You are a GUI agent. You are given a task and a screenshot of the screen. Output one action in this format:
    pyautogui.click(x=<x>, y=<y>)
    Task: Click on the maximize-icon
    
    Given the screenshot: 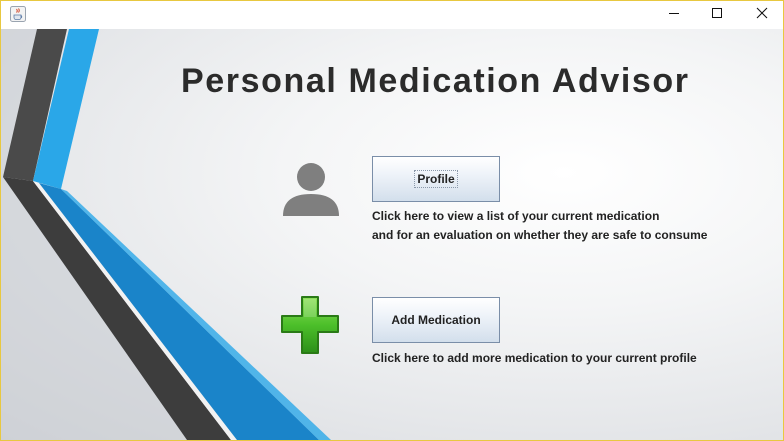 What is the action you would take?
    pyautogui.click(x=717, y=15)
    